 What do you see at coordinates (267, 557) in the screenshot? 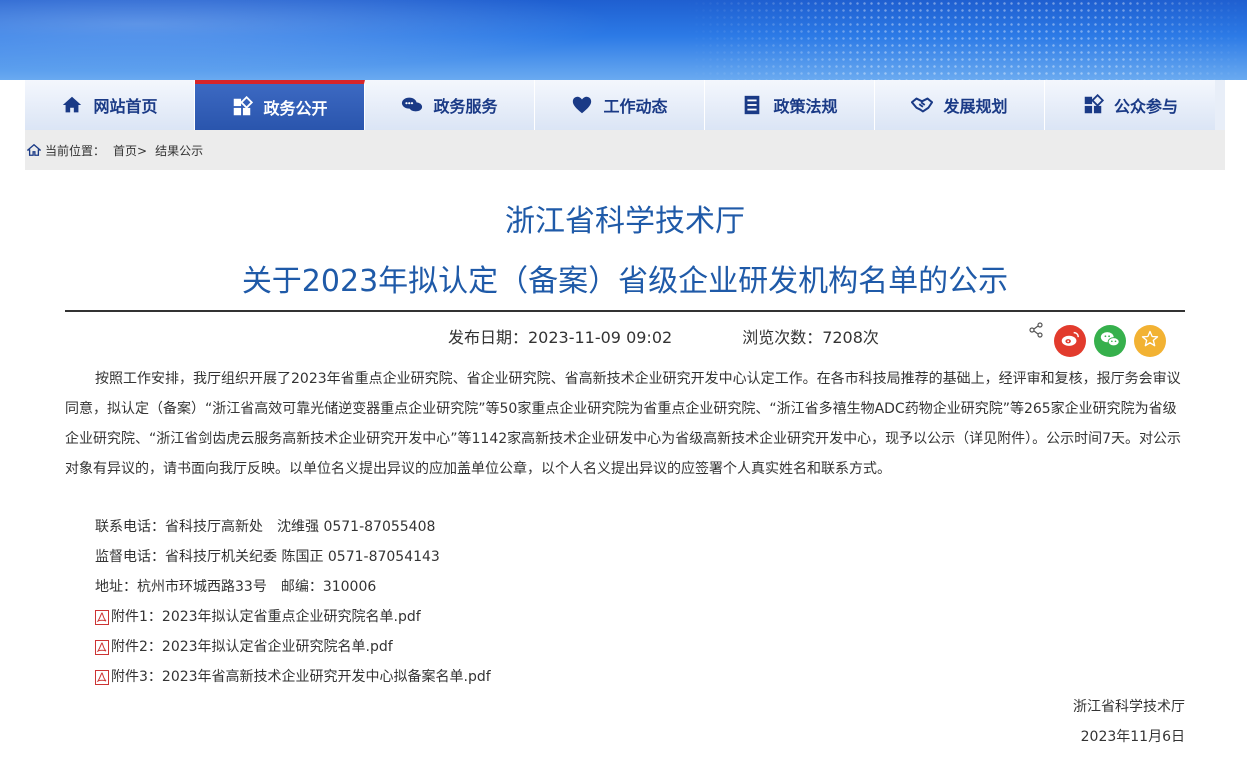
I see `supervise-line: 监督电话：省科技厅机关纪委 陈国正 0571-87054143` at bounding box center [267, 557].